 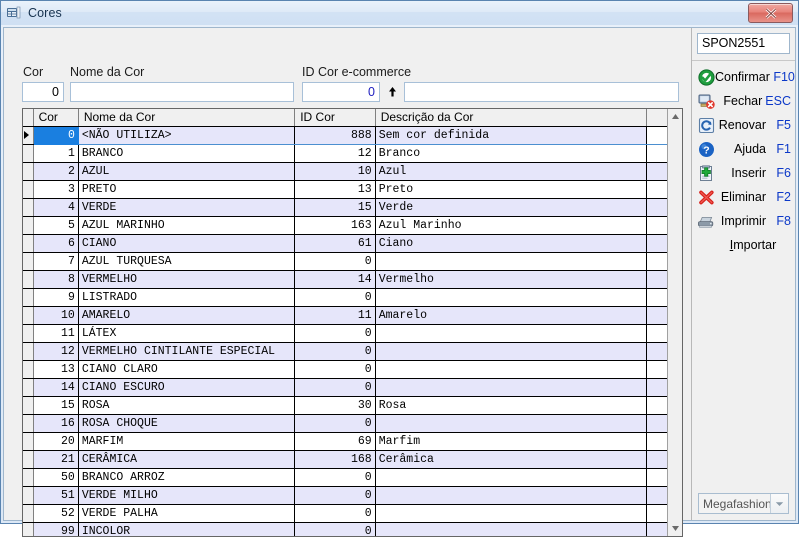 What do you see at coordinates (56, 333) in the screenshot?
I see `cell-cor: 11` at bounding box center [56, 333].